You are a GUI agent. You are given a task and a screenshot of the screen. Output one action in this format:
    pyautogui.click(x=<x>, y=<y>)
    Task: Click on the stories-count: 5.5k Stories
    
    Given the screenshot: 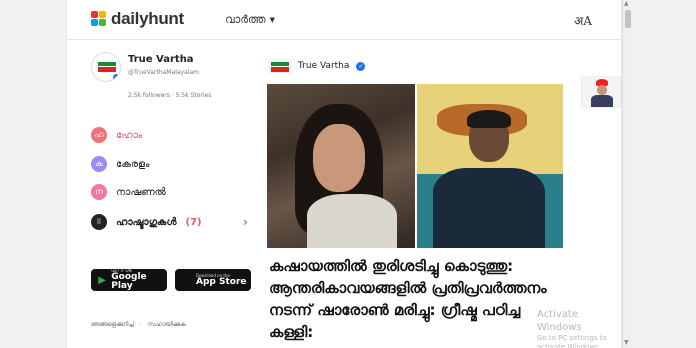 What is the action you would take?
    pyautogui.click(x=193, y=95)
    